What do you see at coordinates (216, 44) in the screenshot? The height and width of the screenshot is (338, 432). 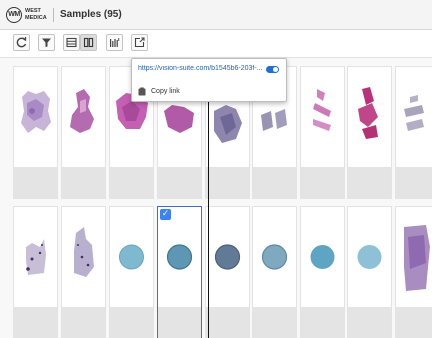 I see `toolbar` at bounding box center [216, 44].